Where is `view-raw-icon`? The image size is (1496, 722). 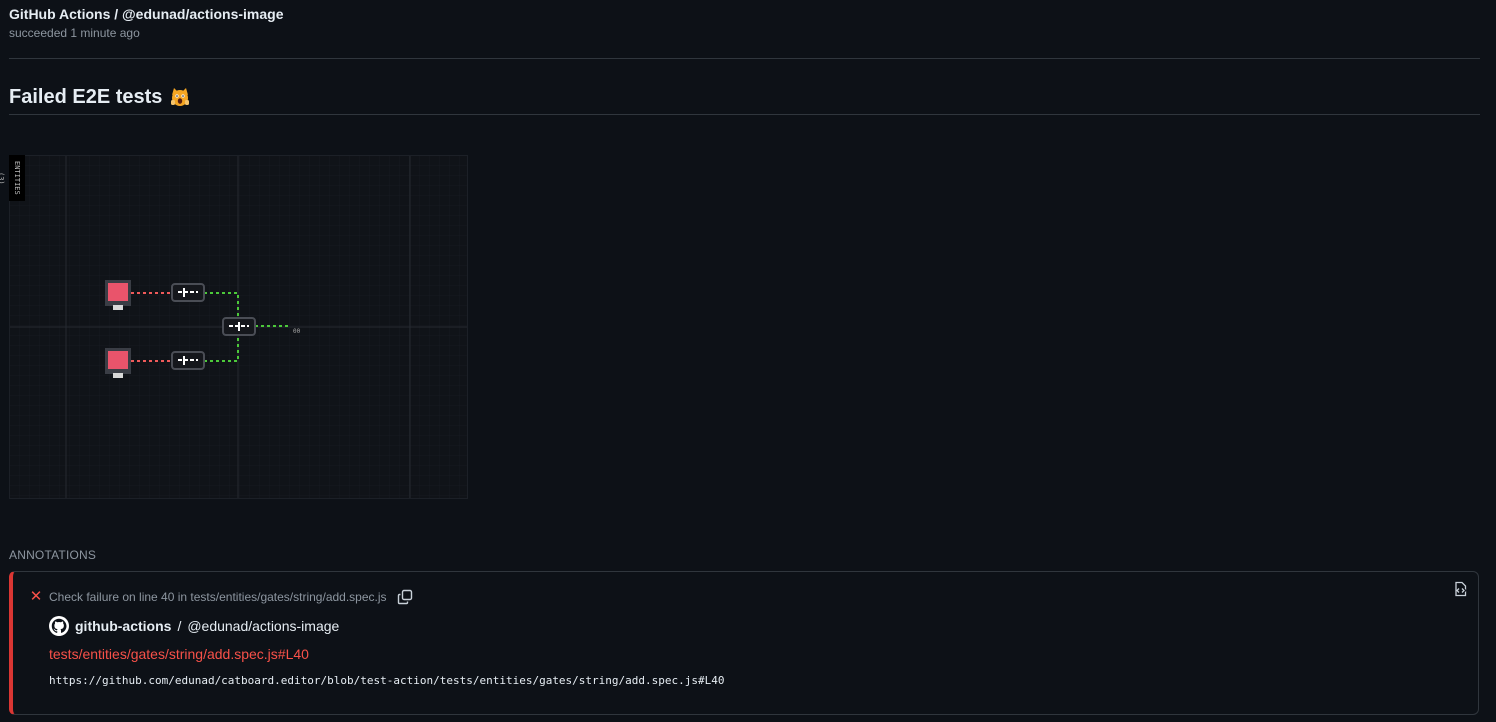 view-raw-icon is located at coordinates (1460, 589).